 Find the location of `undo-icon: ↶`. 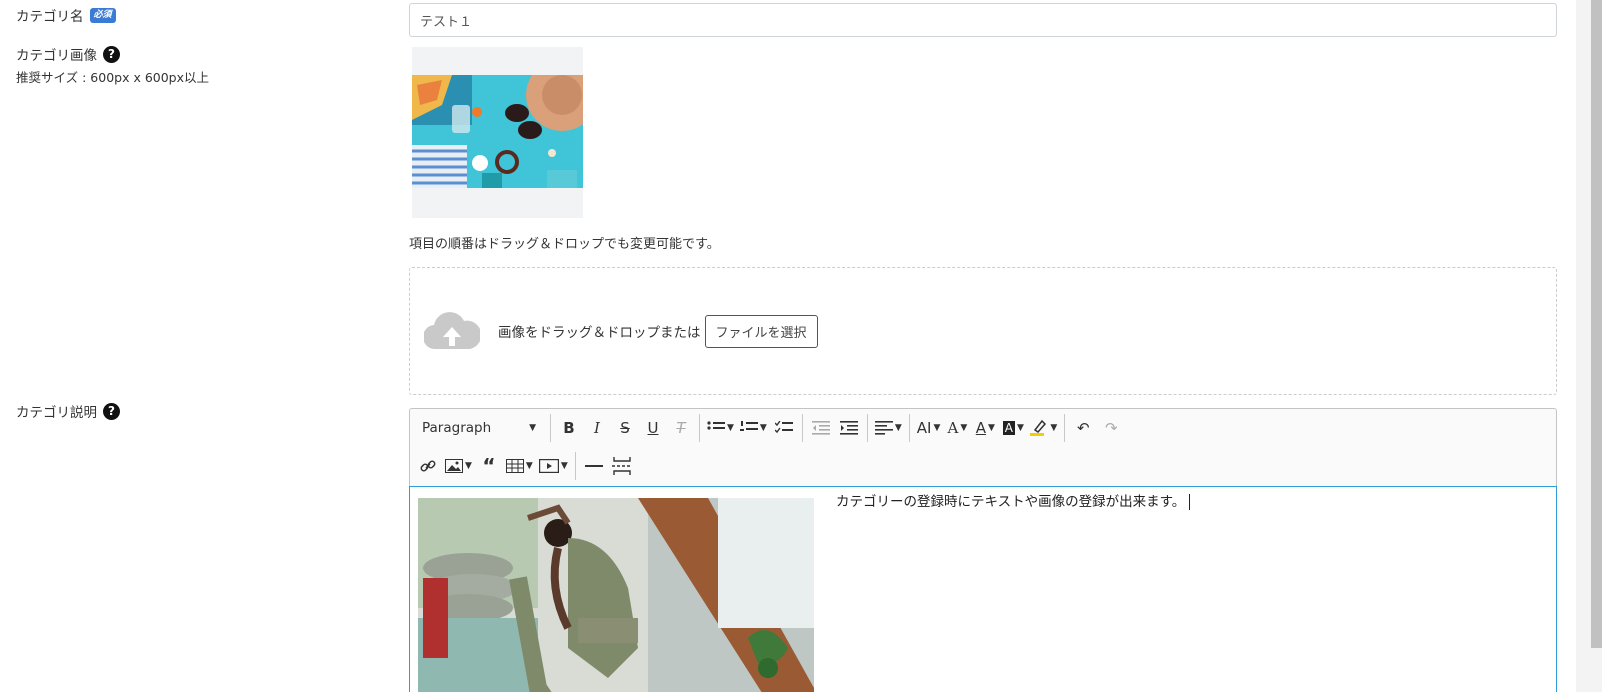

undo-icon: ↶ is located at coordinates (1083, 428).